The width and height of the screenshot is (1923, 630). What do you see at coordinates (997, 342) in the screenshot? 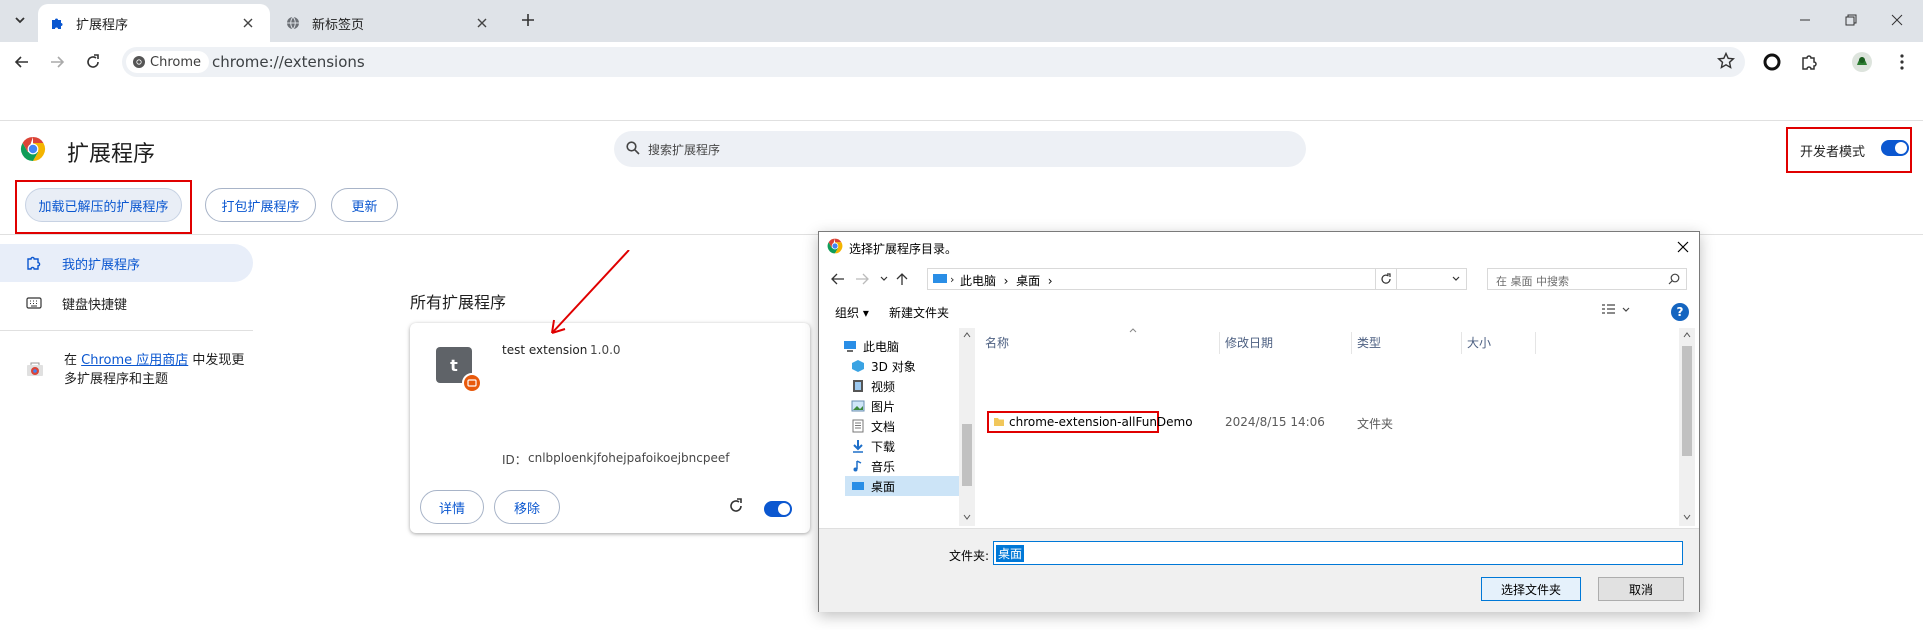
I see `column-header-name: 名称` at bounding box center [997, 342].